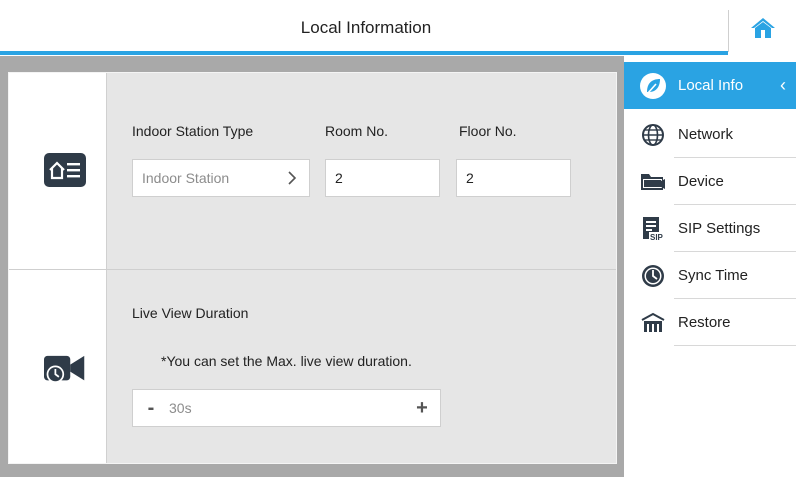  I want to click on live-view-duration-value: 30s, so click(180, 408).